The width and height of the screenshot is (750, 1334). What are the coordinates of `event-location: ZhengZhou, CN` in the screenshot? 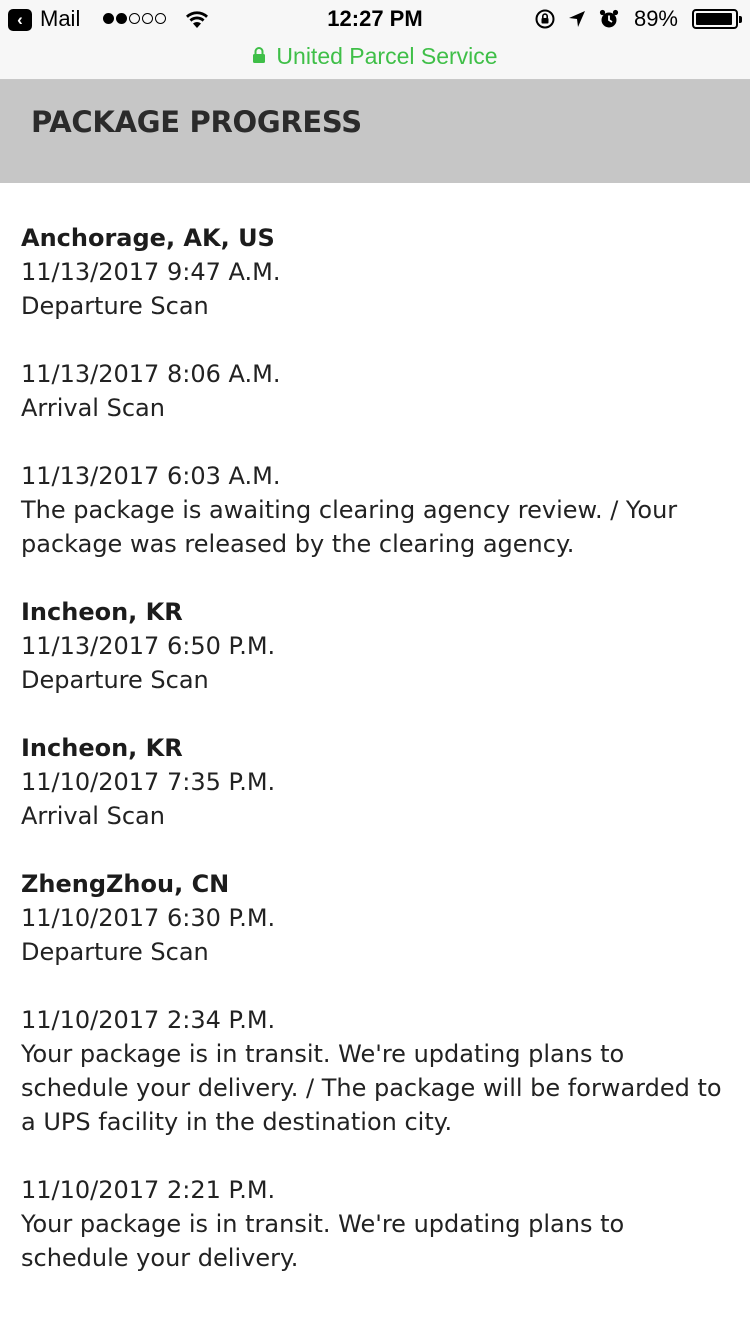 It's located at (125, 884).